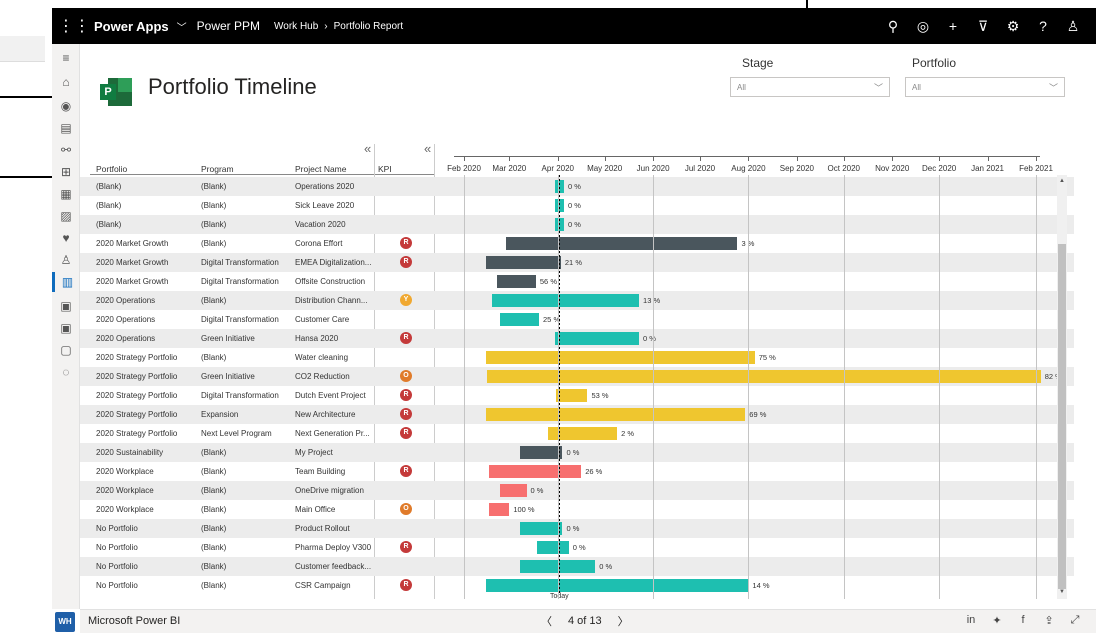  Describe the element at coordinates (1062, 181) in the screenshot. I see `scroll-up-icon: ▲` at that location.